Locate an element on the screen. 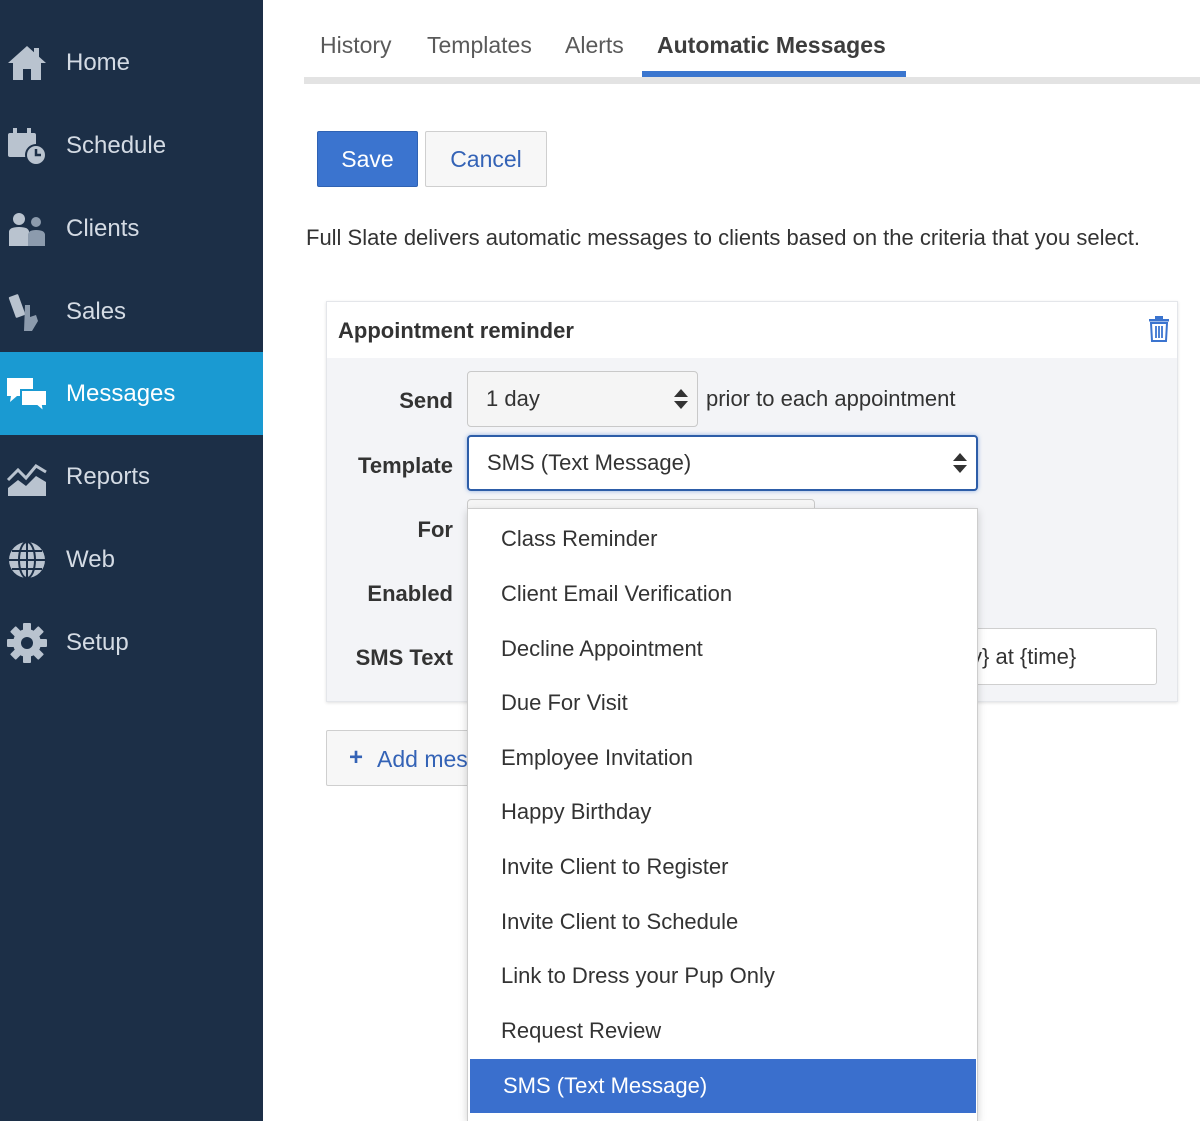  sidebar-item-label: Clients is located at coordinates (103, 228).